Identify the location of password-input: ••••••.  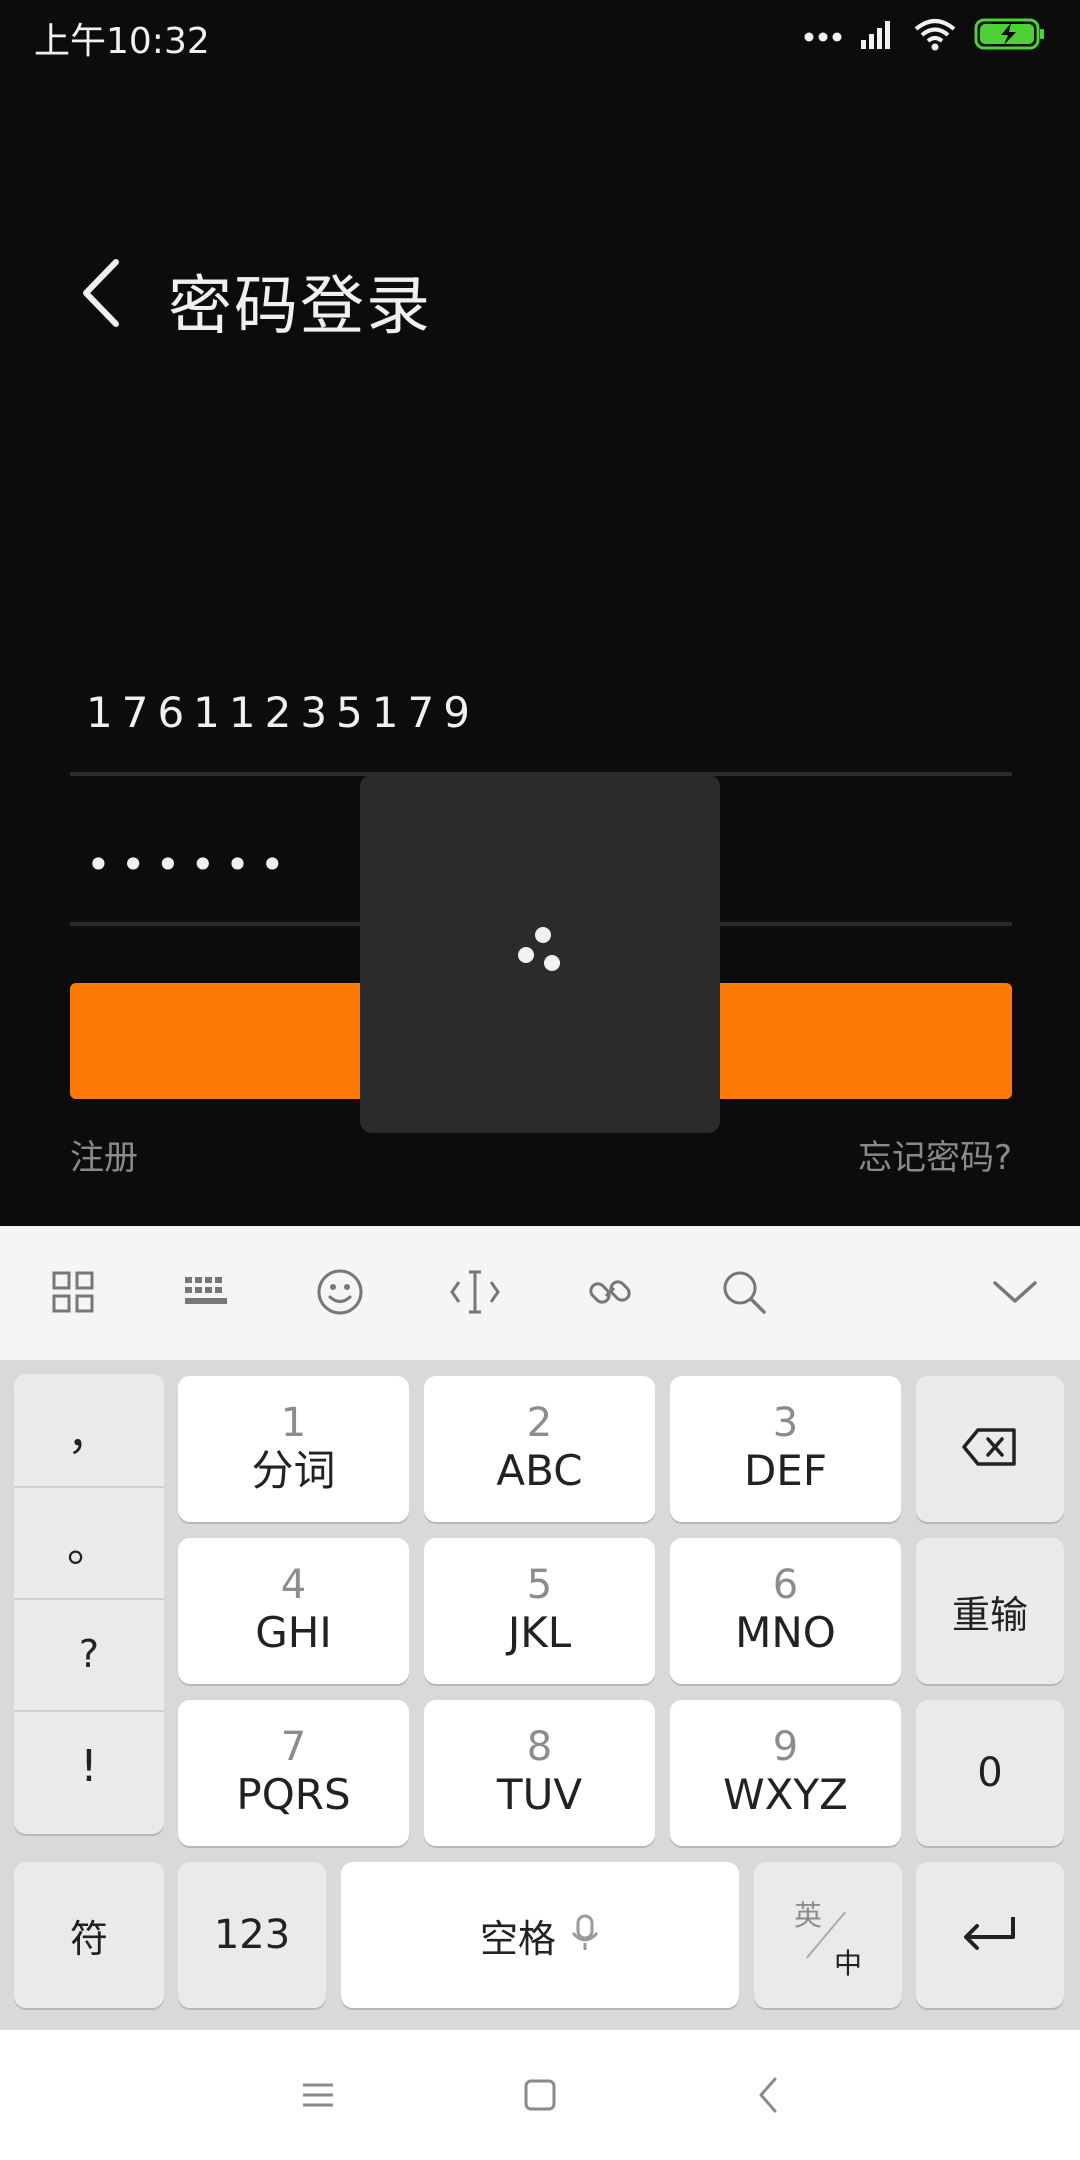
(190, 864).